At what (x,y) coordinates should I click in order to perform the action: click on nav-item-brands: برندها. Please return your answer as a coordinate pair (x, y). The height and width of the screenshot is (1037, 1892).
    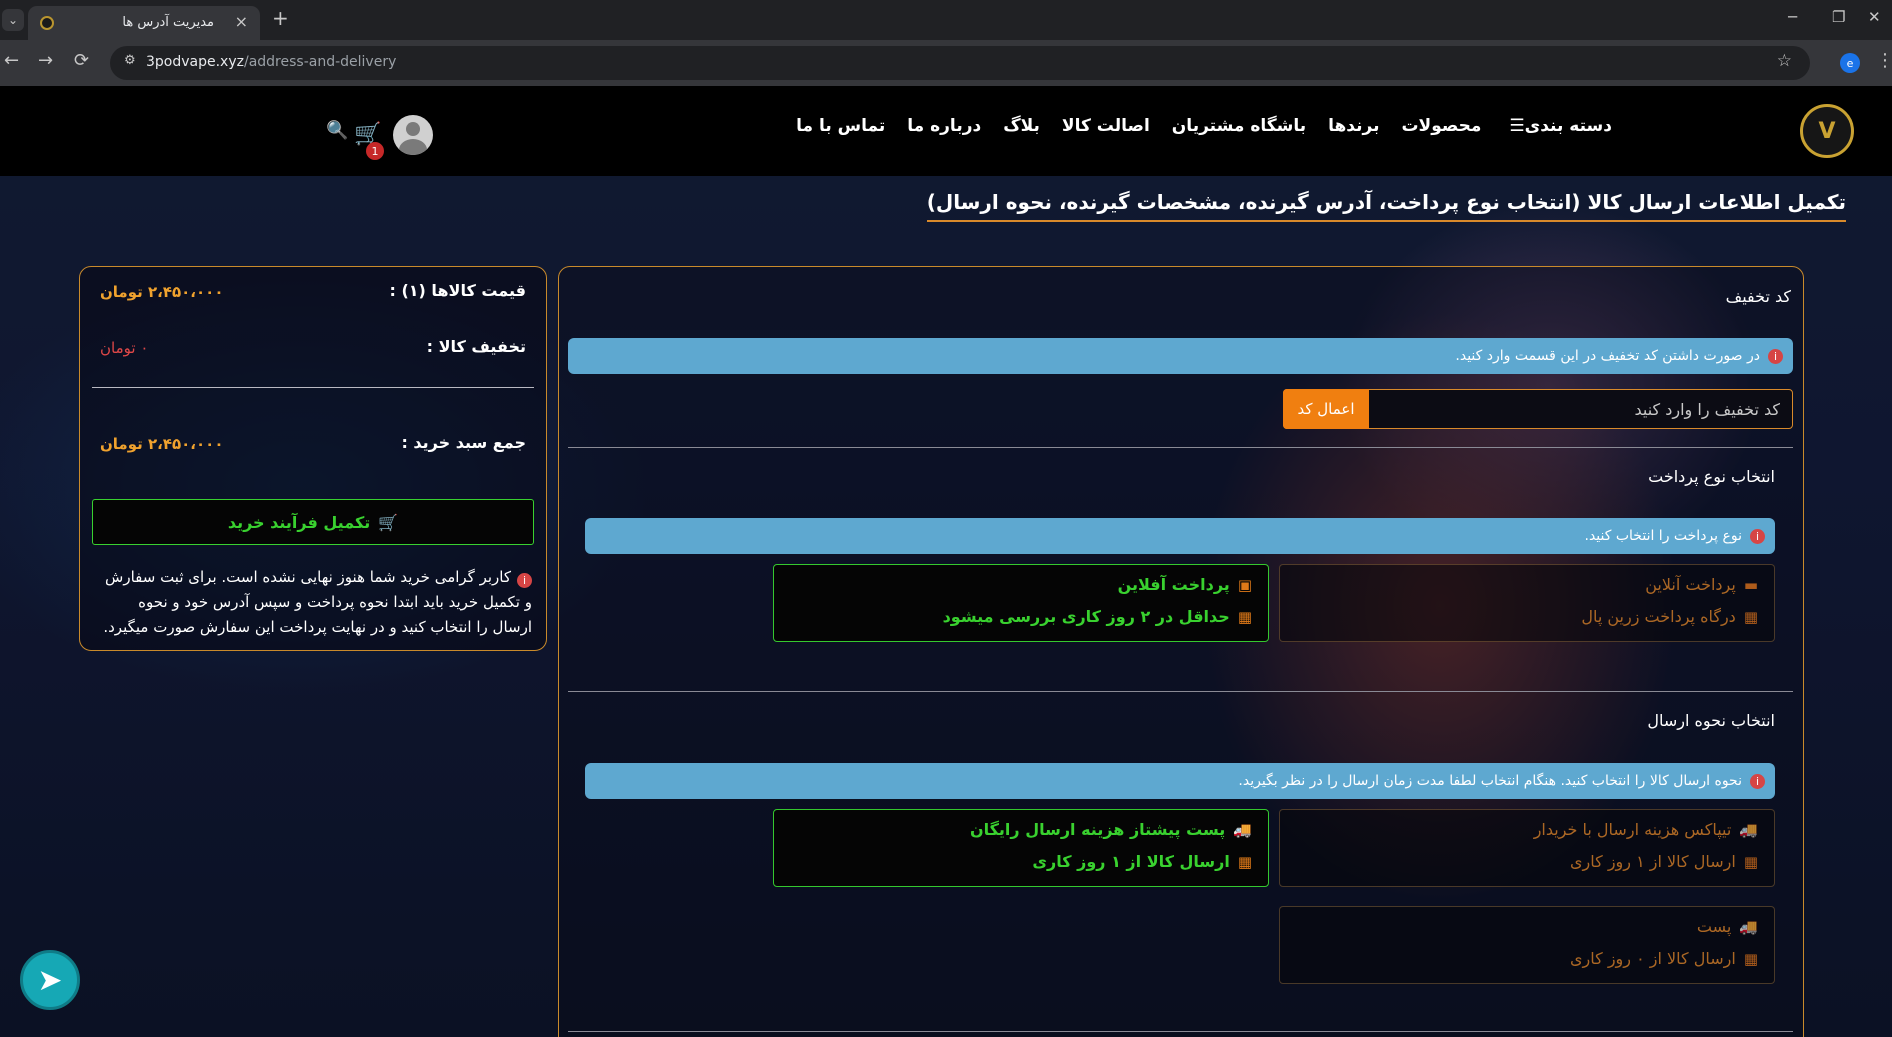
    Looking at the image, I should click on (1353, 126).